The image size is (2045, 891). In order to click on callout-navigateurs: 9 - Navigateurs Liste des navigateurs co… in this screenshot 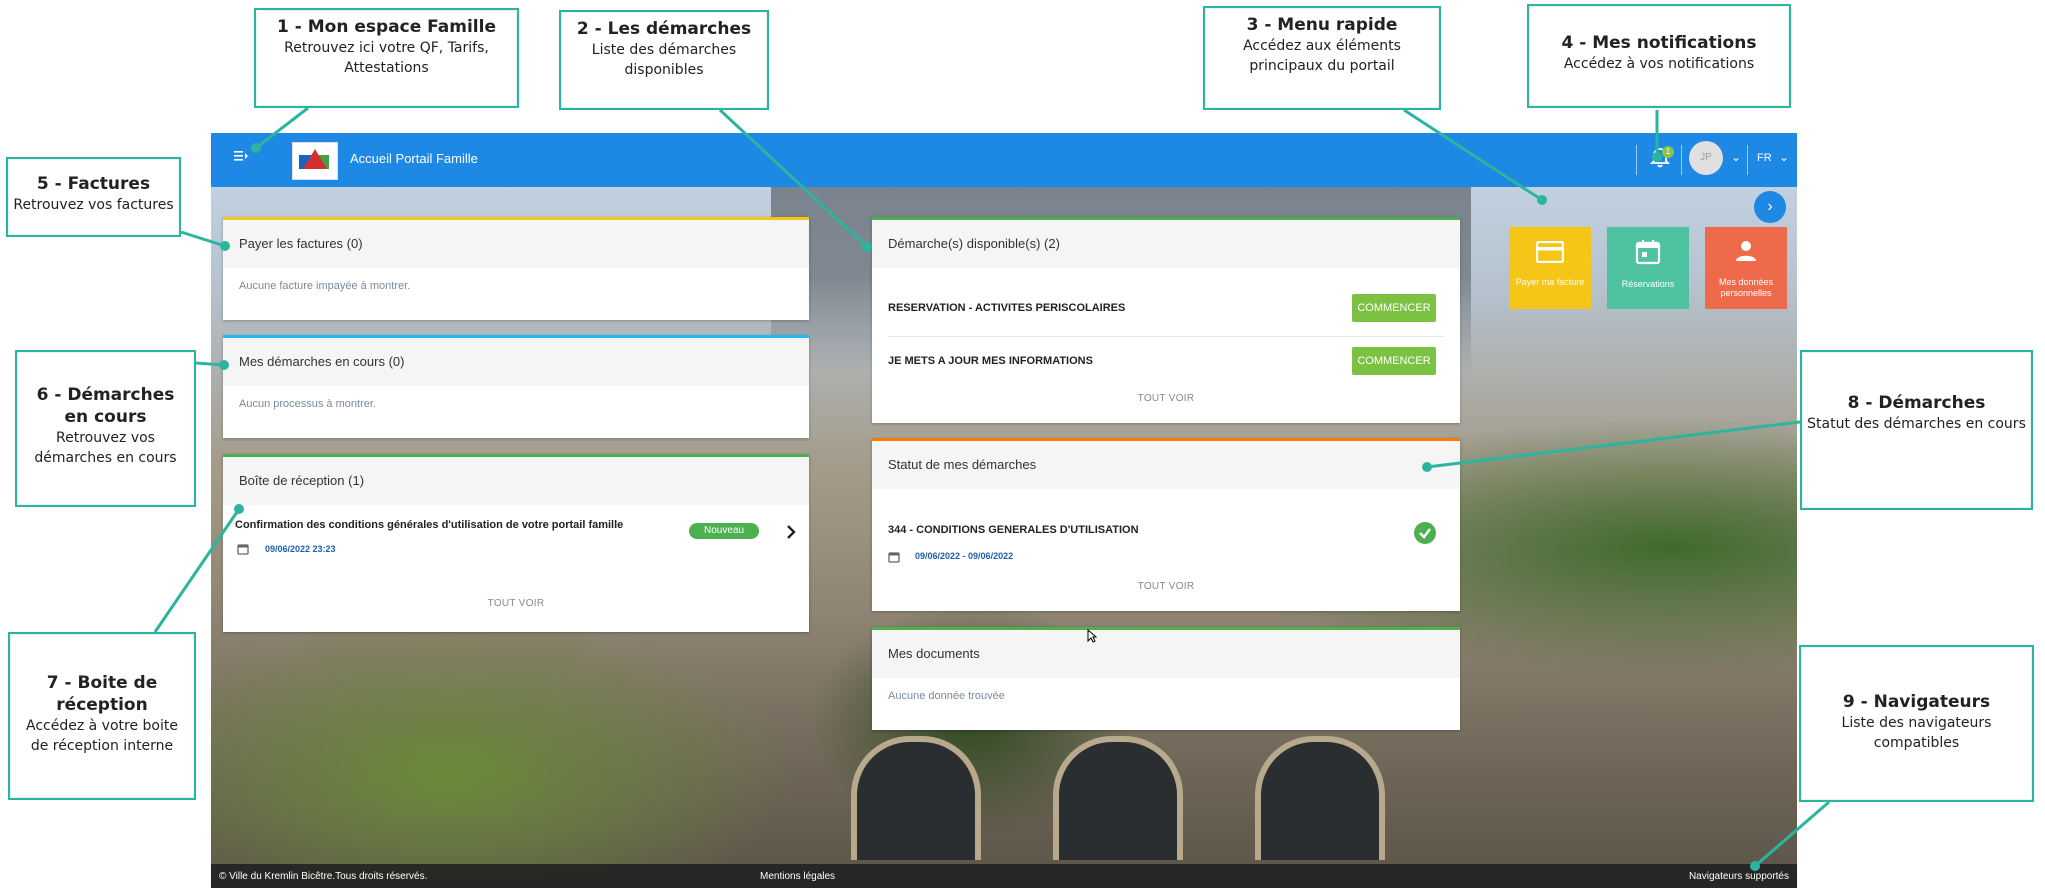, I will do `click(1916, 723)`.